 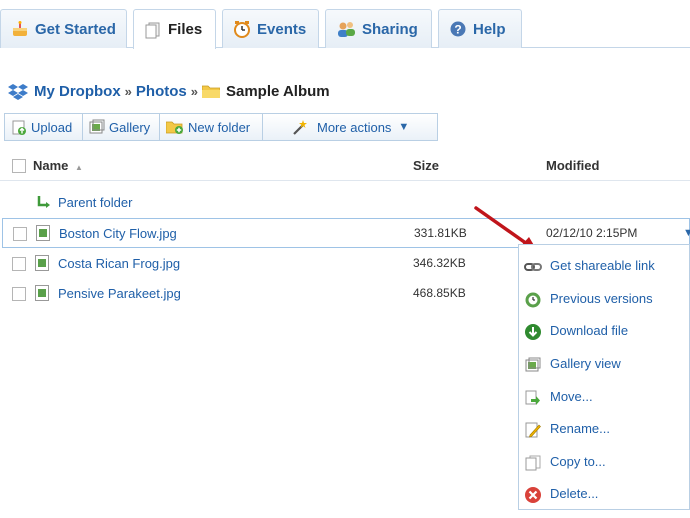 I want to click on toolbar: Upload Gallery New folder More actions ▼, so click(x=221, y=128).